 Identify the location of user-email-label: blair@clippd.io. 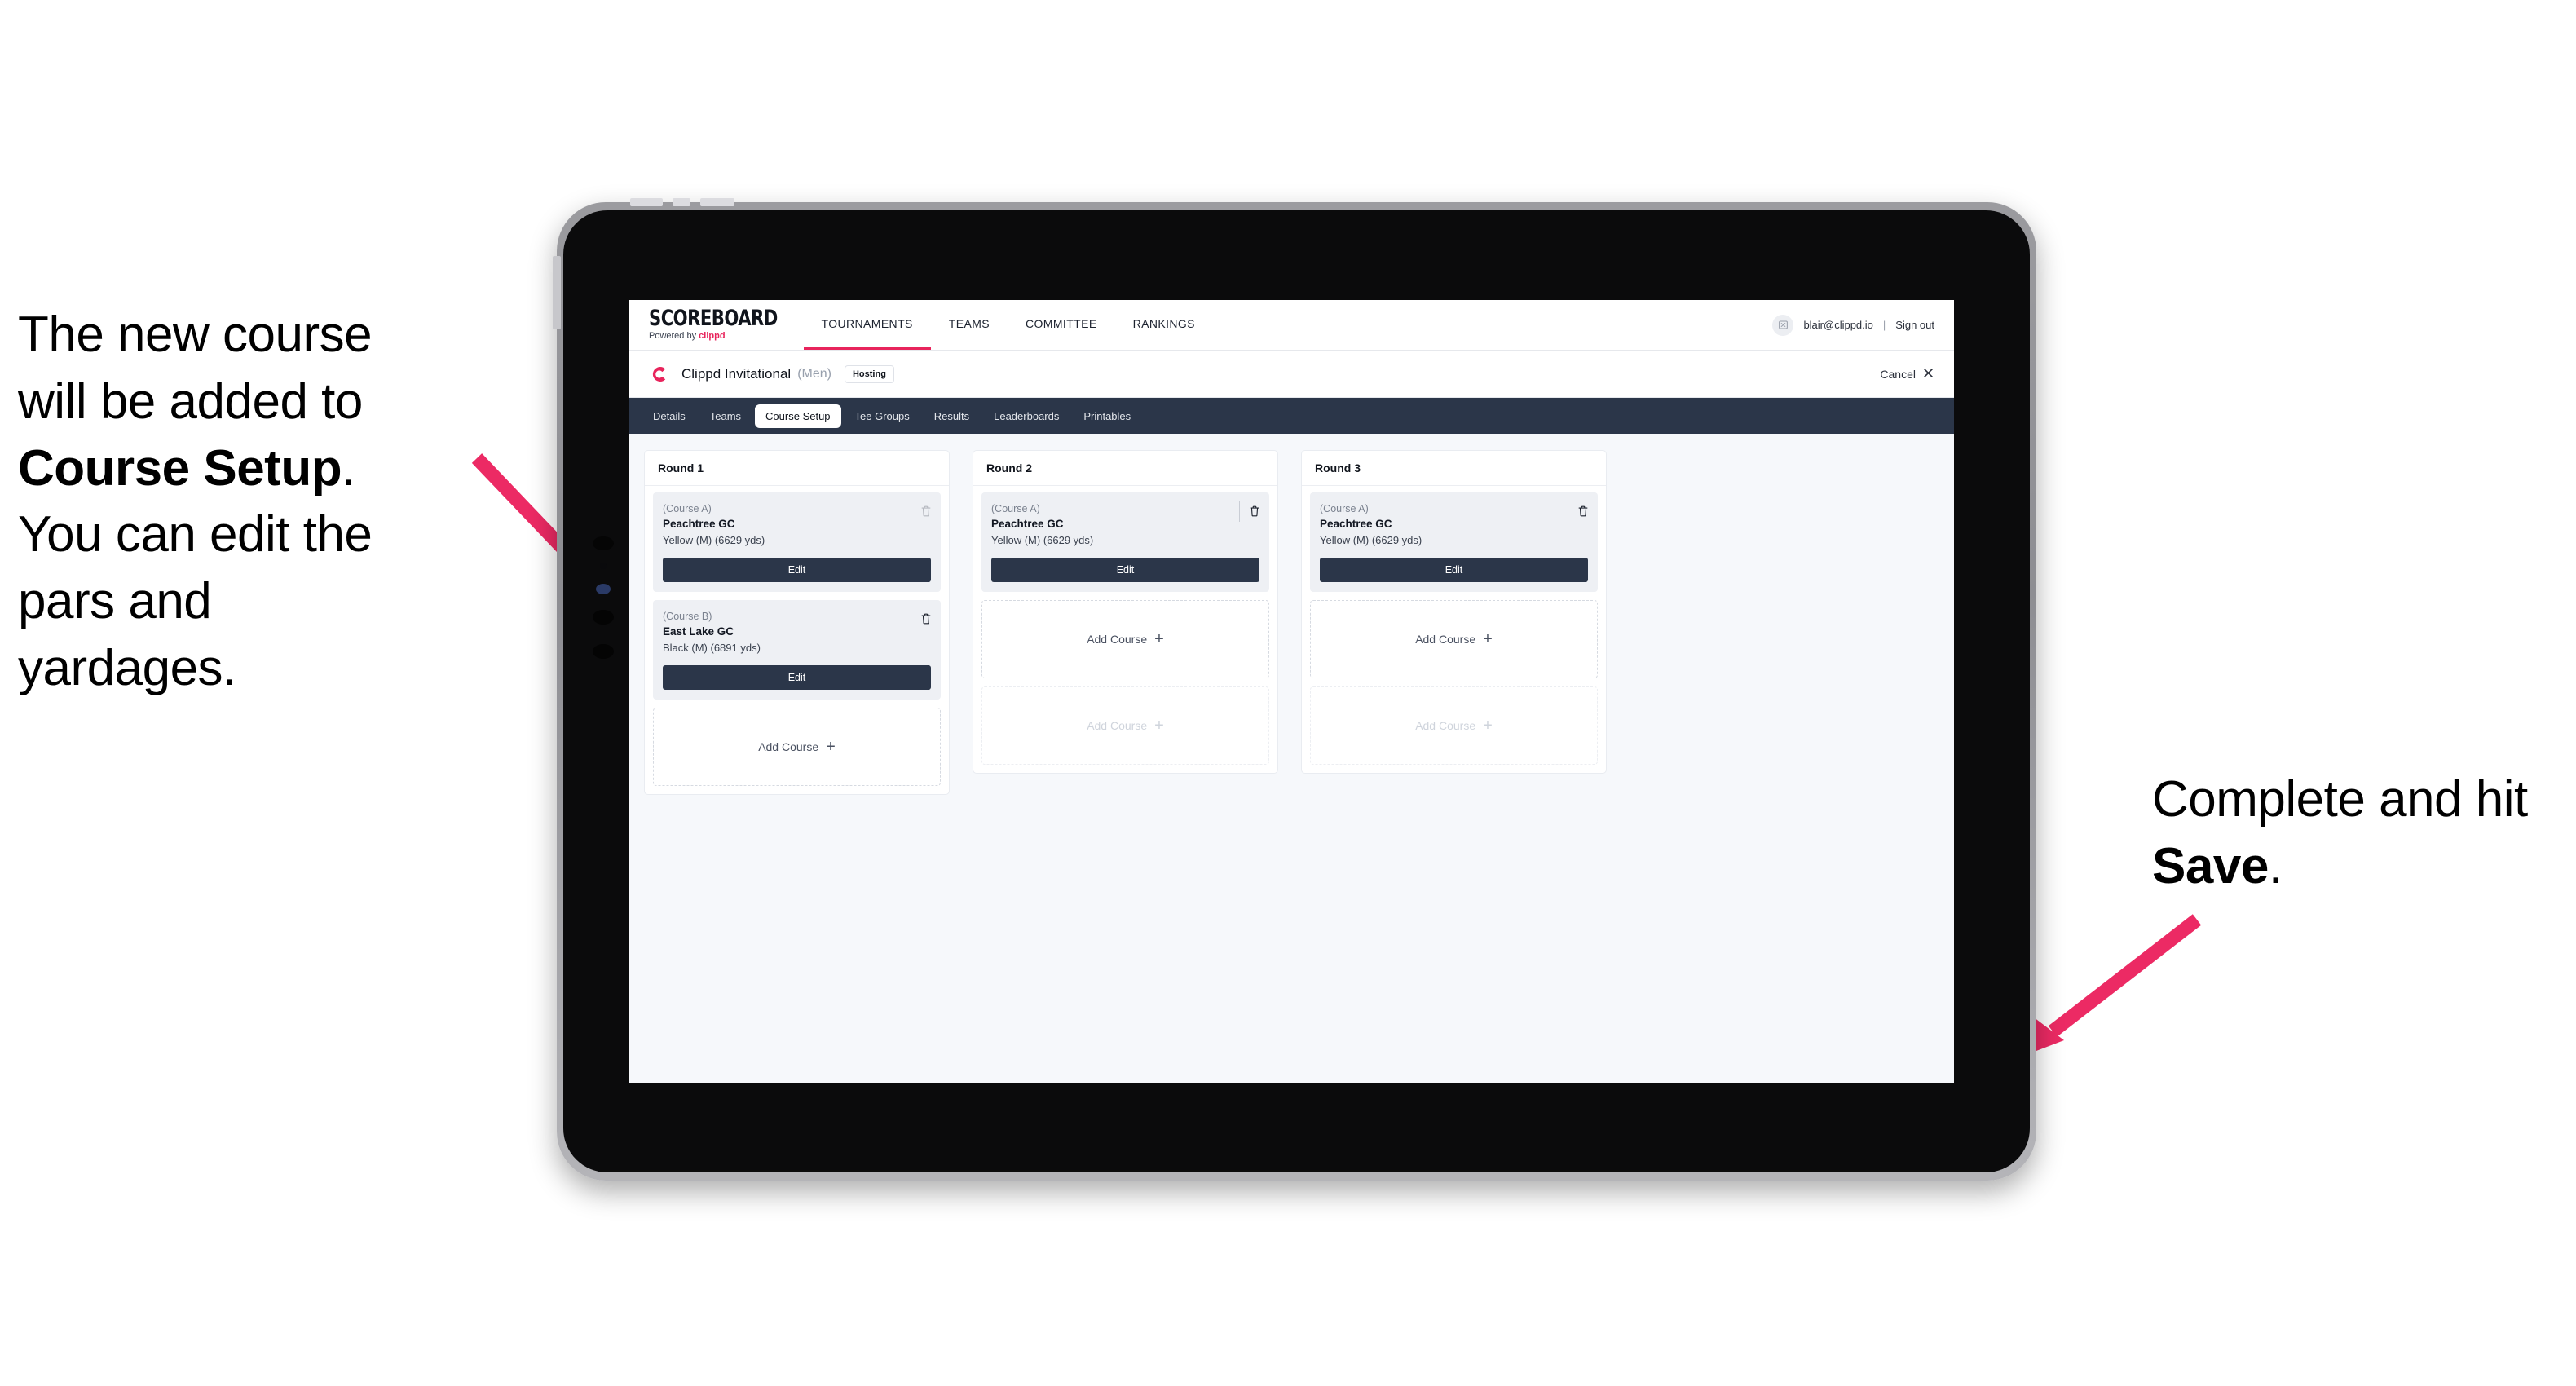
(1838, 325).